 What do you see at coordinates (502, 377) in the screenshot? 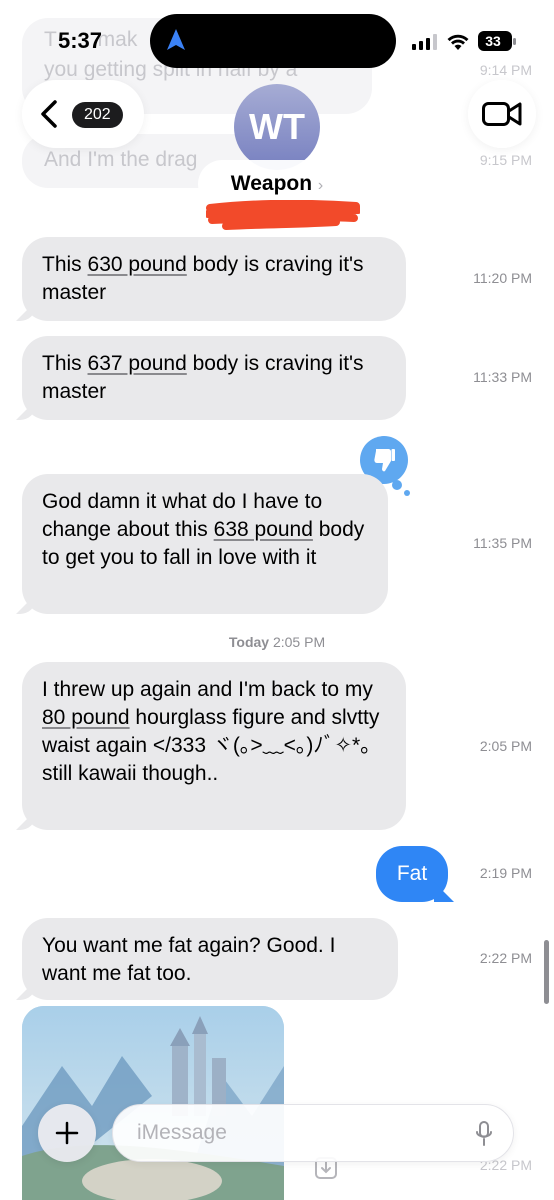
I see `timestamp: 11:33 PM` at bounding box center [502, 377].